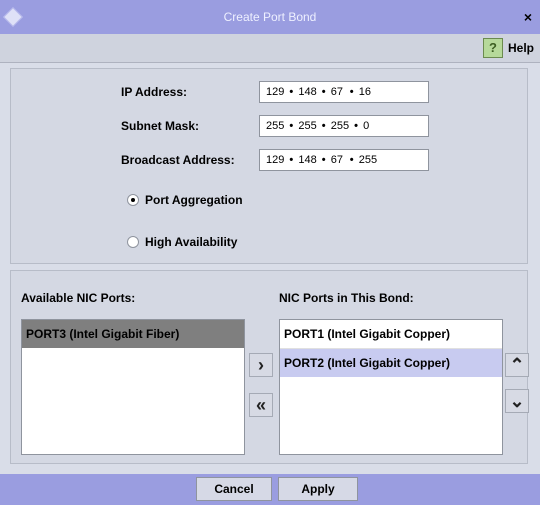 The height and width of the screenshot is (505, 540). What do you see at coordinates (344, 92) in the screenshot?
I see `ip-address-input: 129 • 148 • 67 • 16` at bounding box center [344, 92].